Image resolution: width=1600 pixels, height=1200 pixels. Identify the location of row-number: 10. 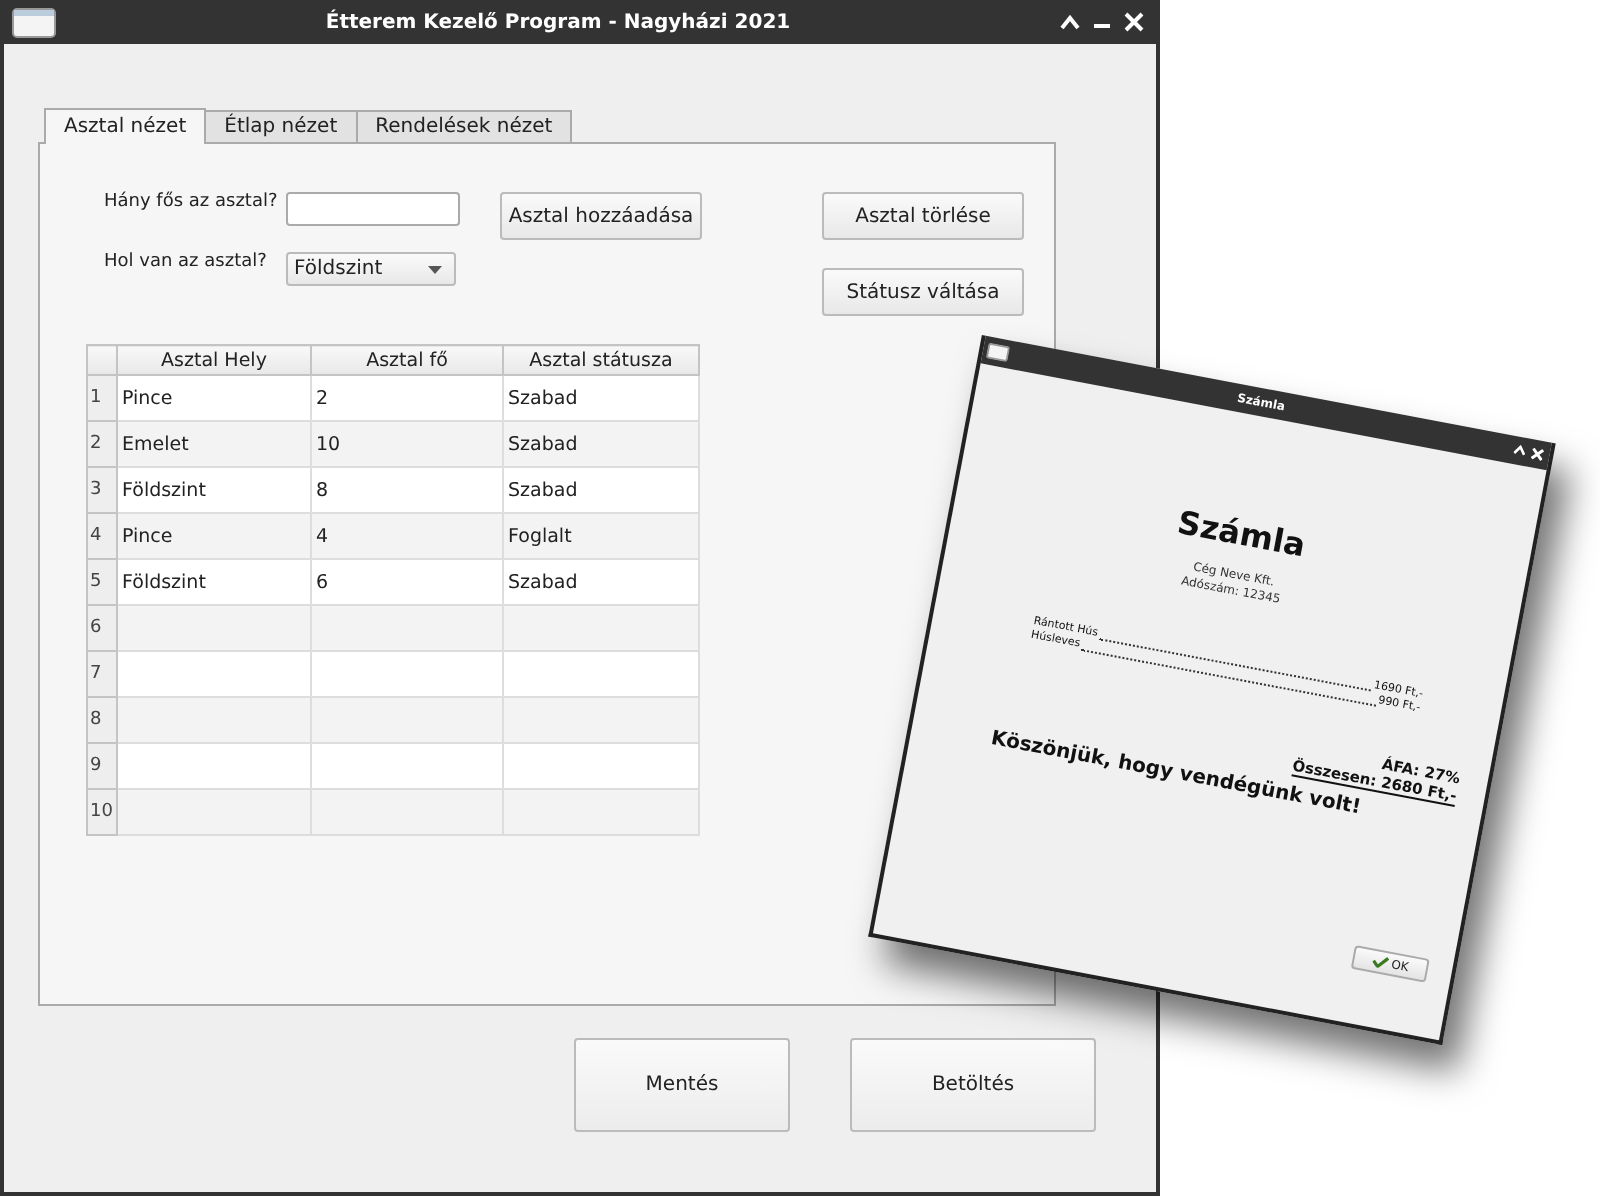
(102, 812).